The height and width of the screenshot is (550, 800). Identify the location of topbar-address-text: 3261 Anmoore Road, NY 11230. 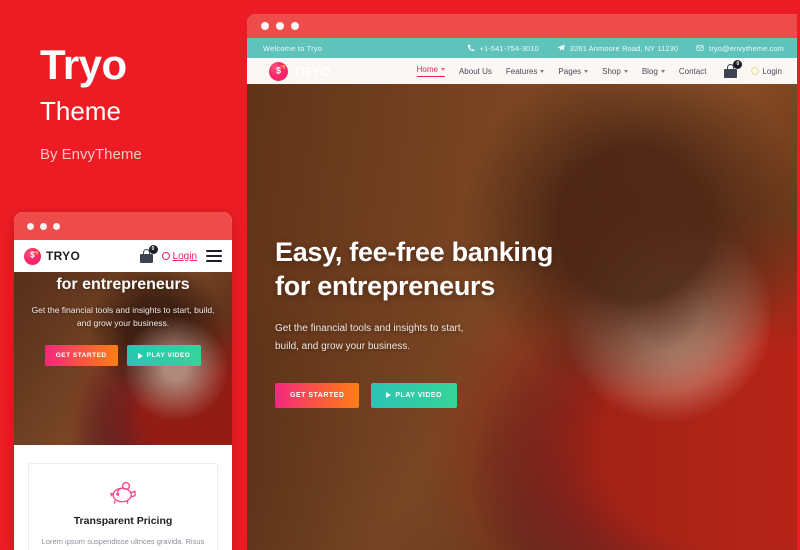
(624, 48).